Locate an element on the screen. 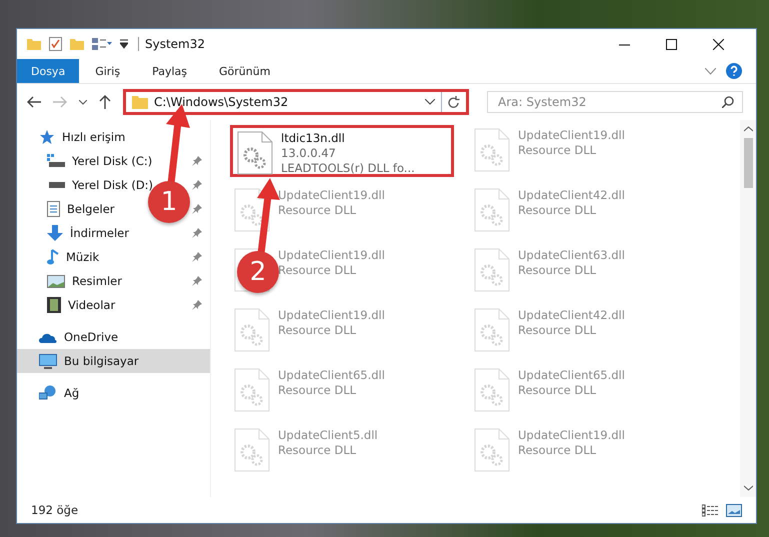  network-icon is located at coordinates (48, 393).